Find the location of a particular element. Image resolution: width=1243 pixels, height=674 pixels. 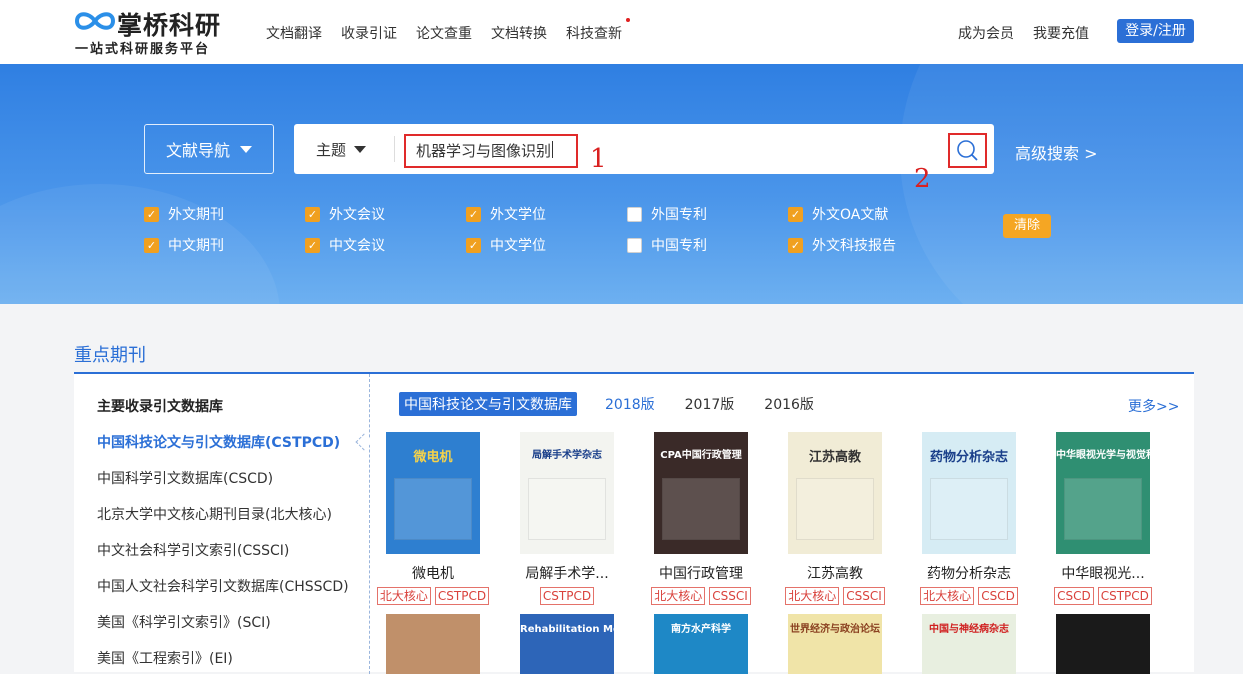

nav-item-translation: 文档翻译 is located at coordinates (294, 33).